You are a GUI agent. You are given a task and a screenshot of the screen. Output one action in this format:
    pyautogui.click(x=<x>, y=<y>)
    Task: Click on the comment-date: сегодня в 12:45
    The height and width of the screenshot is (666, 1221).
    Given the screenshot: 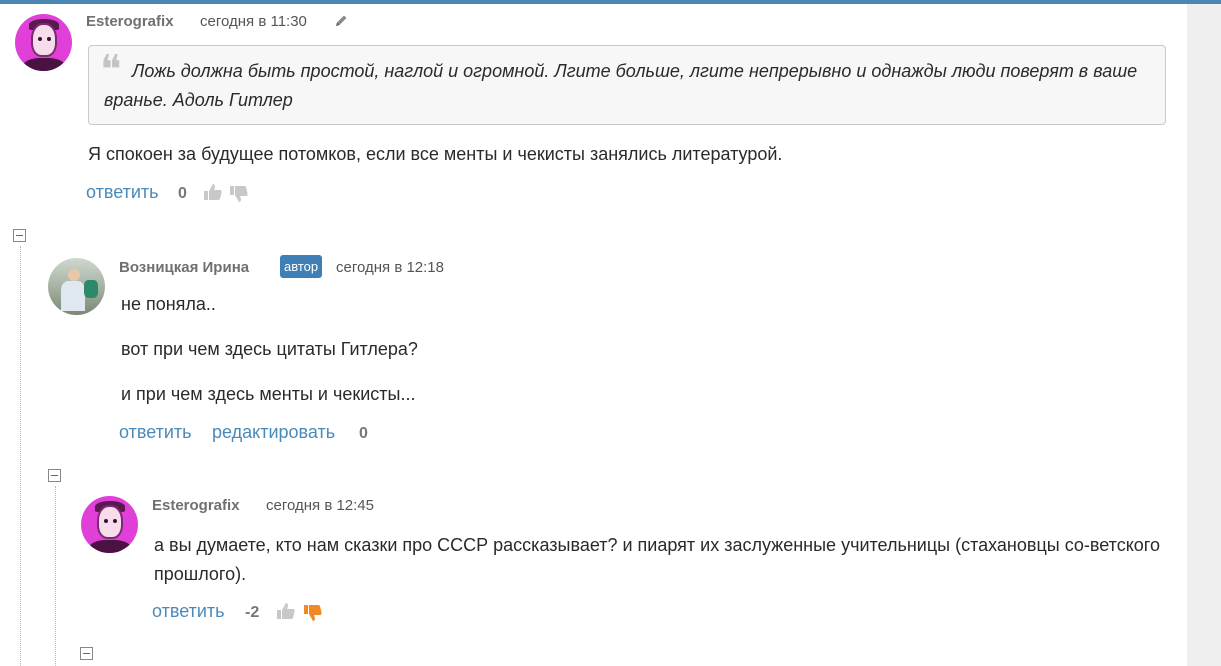 What is the action you would take?
    pyautogui.click(x=320, y=505)
    